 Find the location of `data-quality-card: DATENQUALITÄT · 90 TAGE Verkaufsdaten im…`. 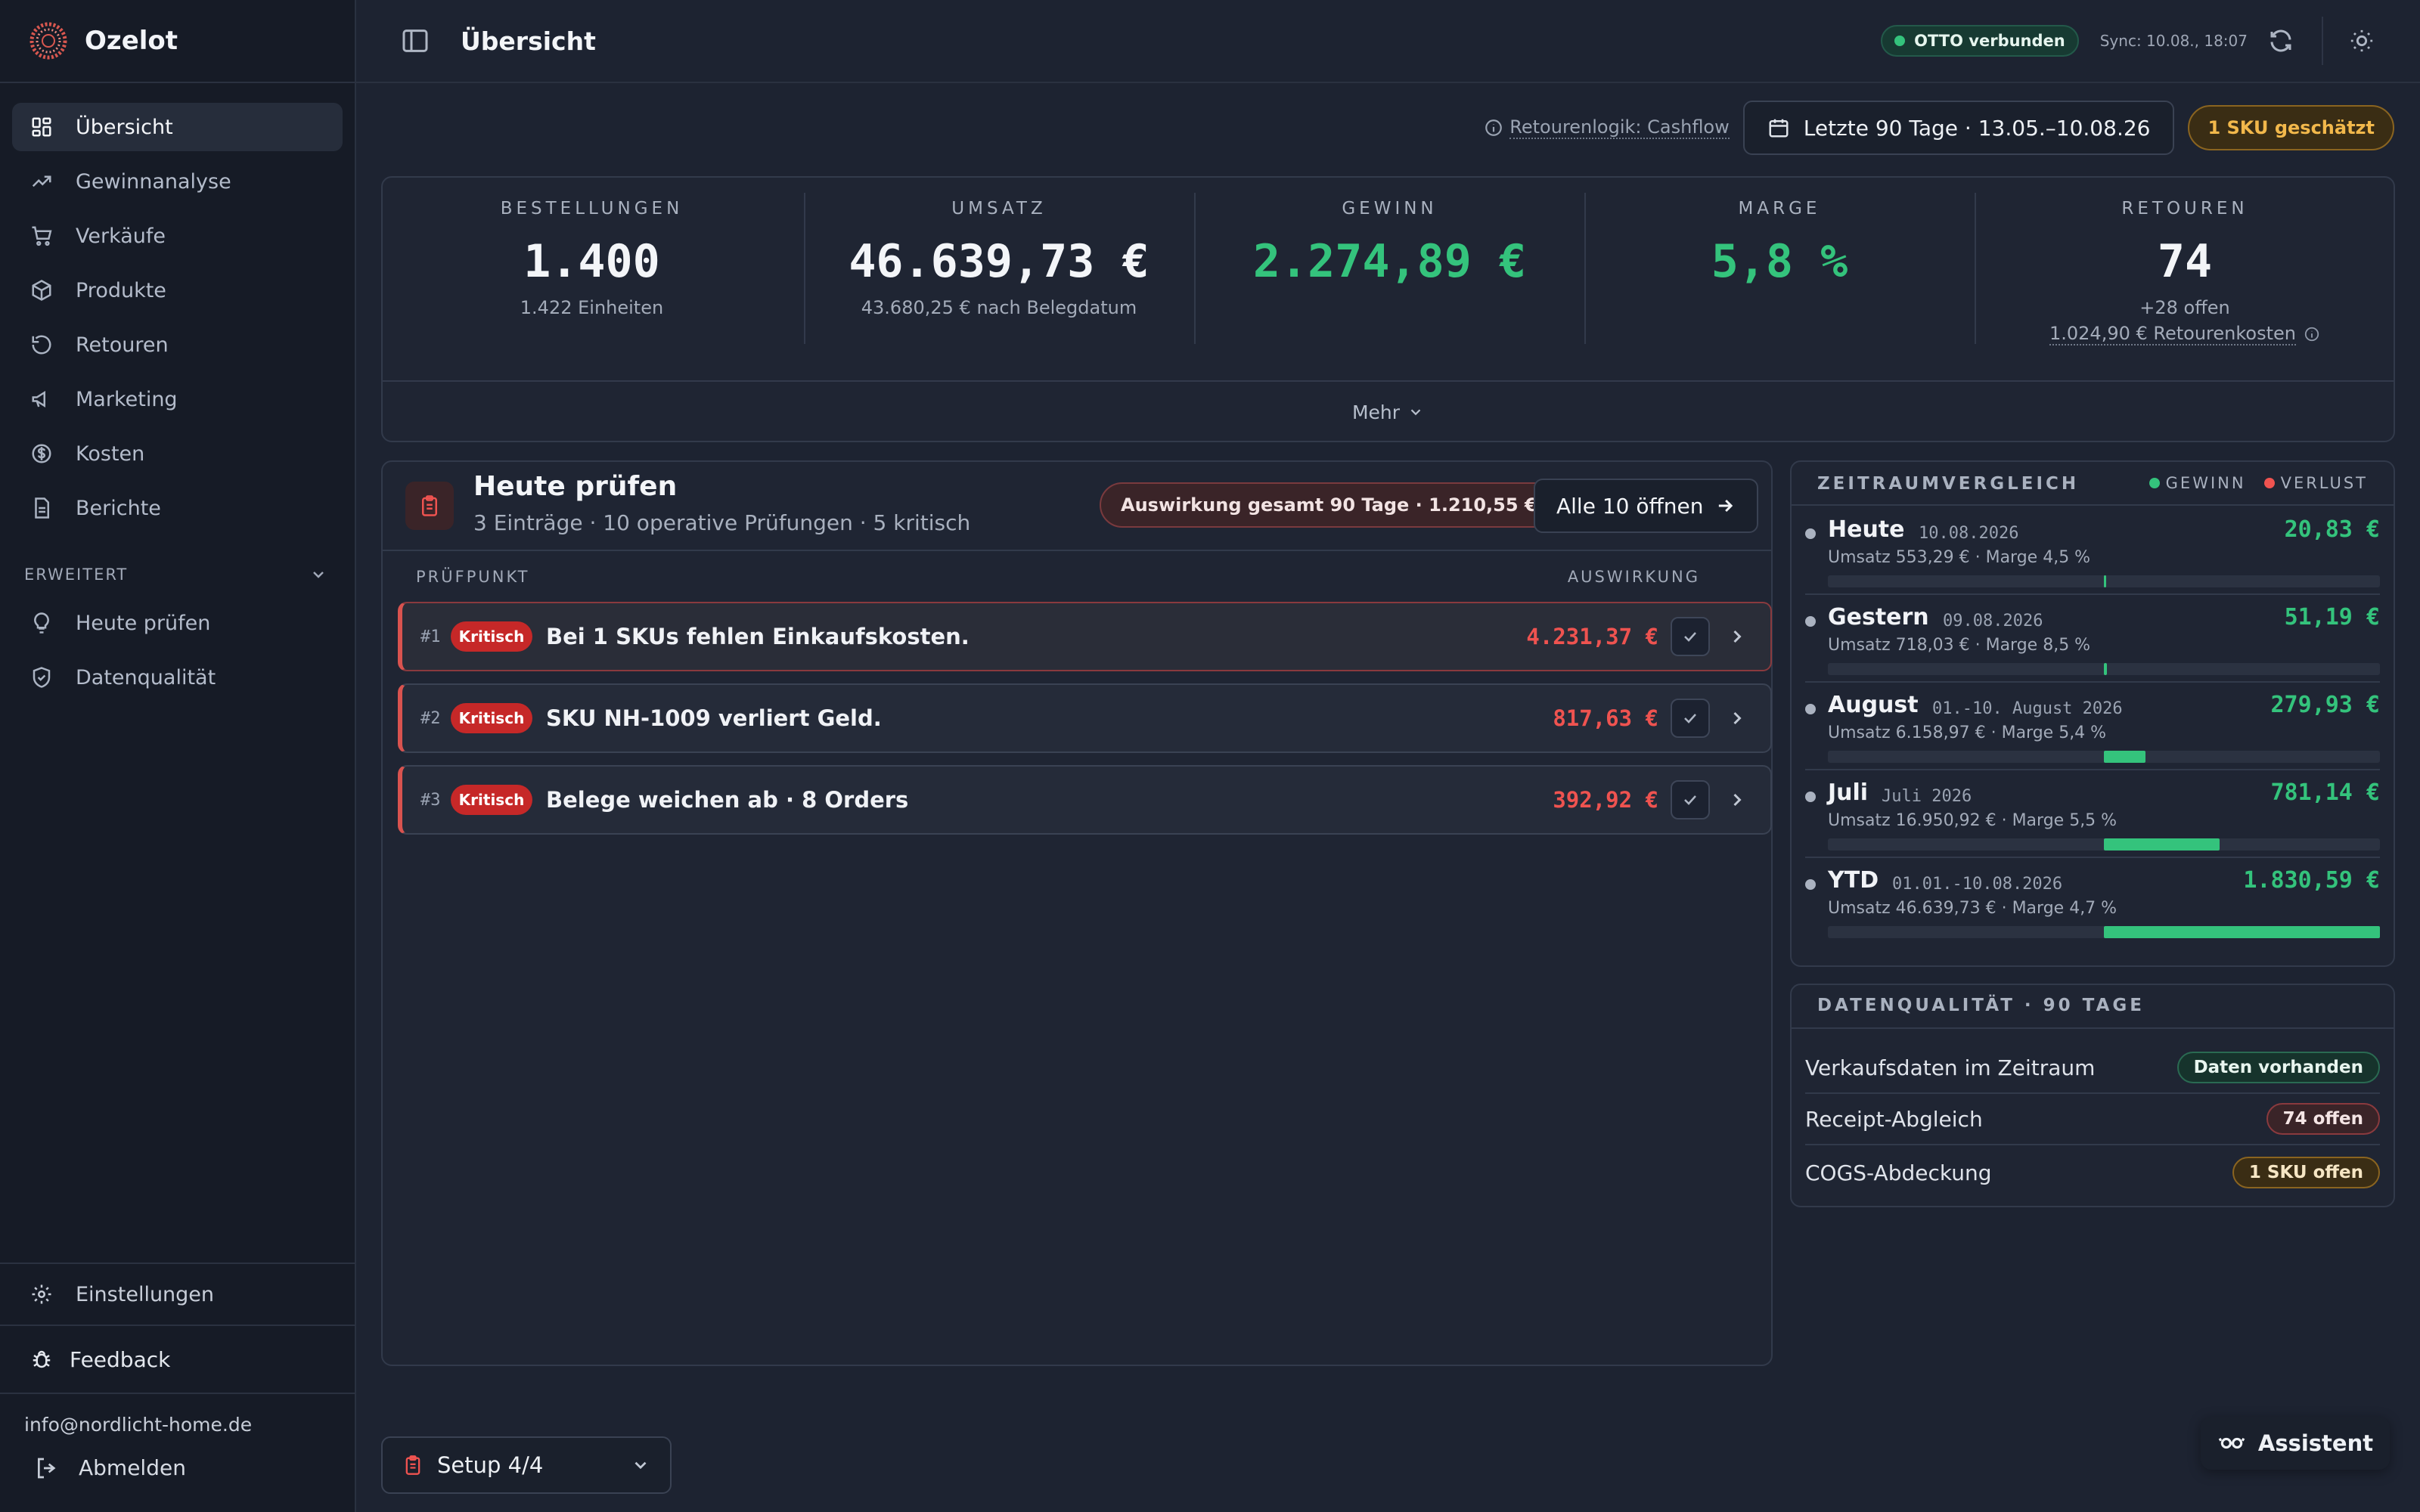

data-quality-card: DATENQUALITÄT · 90 TAGE Verkaufsdaten im… is located at coordinates (2092, 1095).